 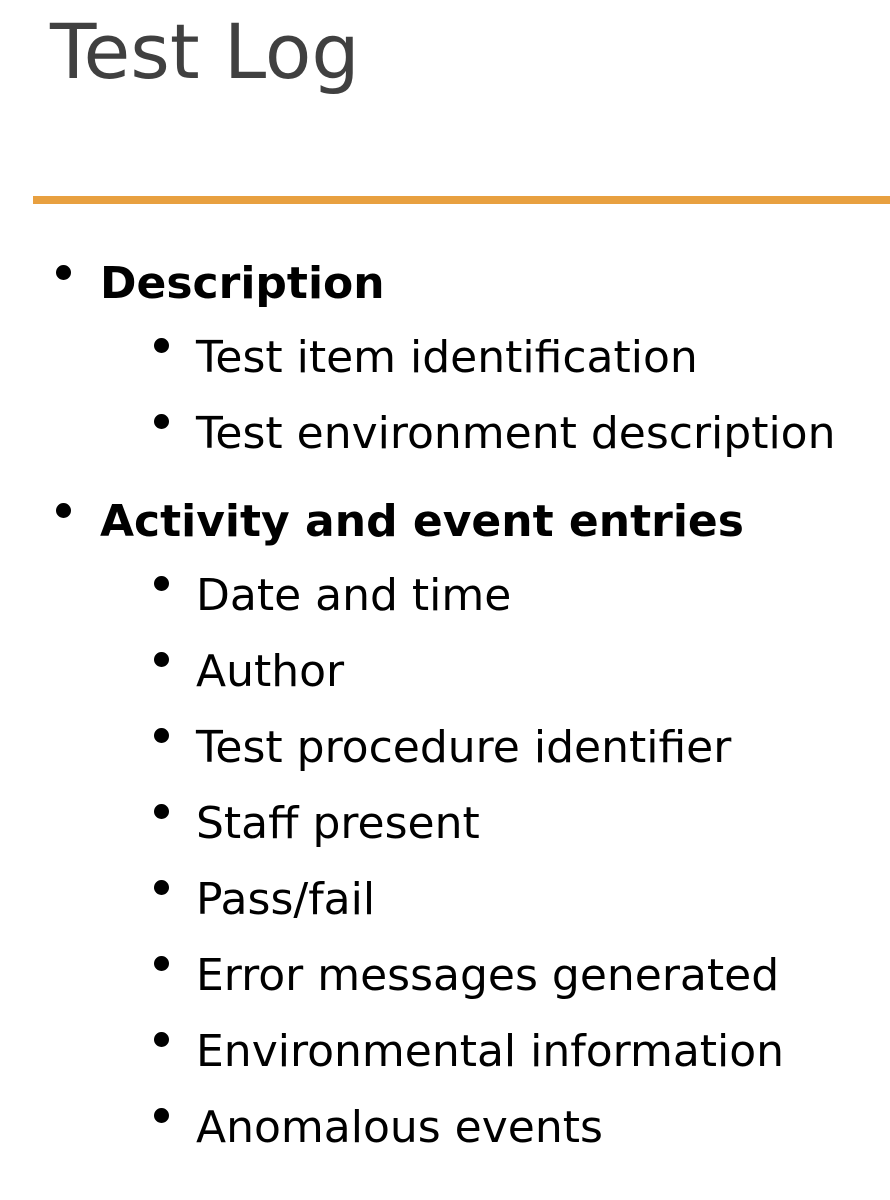 I want to click on list-item-text: Test environment description, so click(x=516, y=433).